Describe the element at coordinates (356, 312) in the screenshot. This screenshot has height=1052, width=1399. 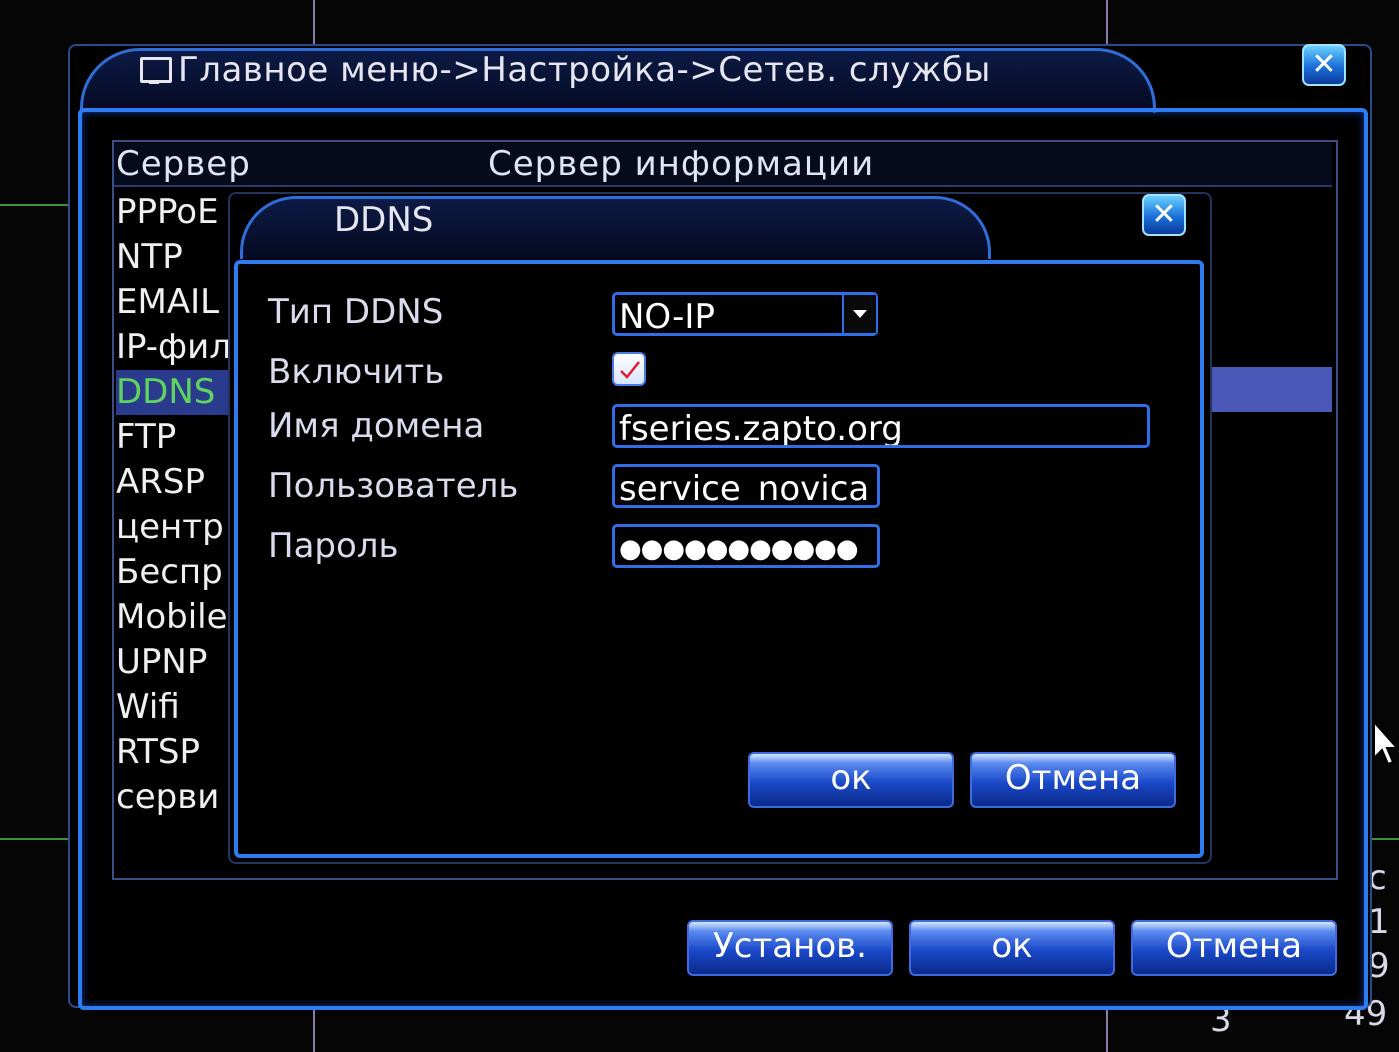
I see `ddns-type-label: Тип DDNS` at that location.